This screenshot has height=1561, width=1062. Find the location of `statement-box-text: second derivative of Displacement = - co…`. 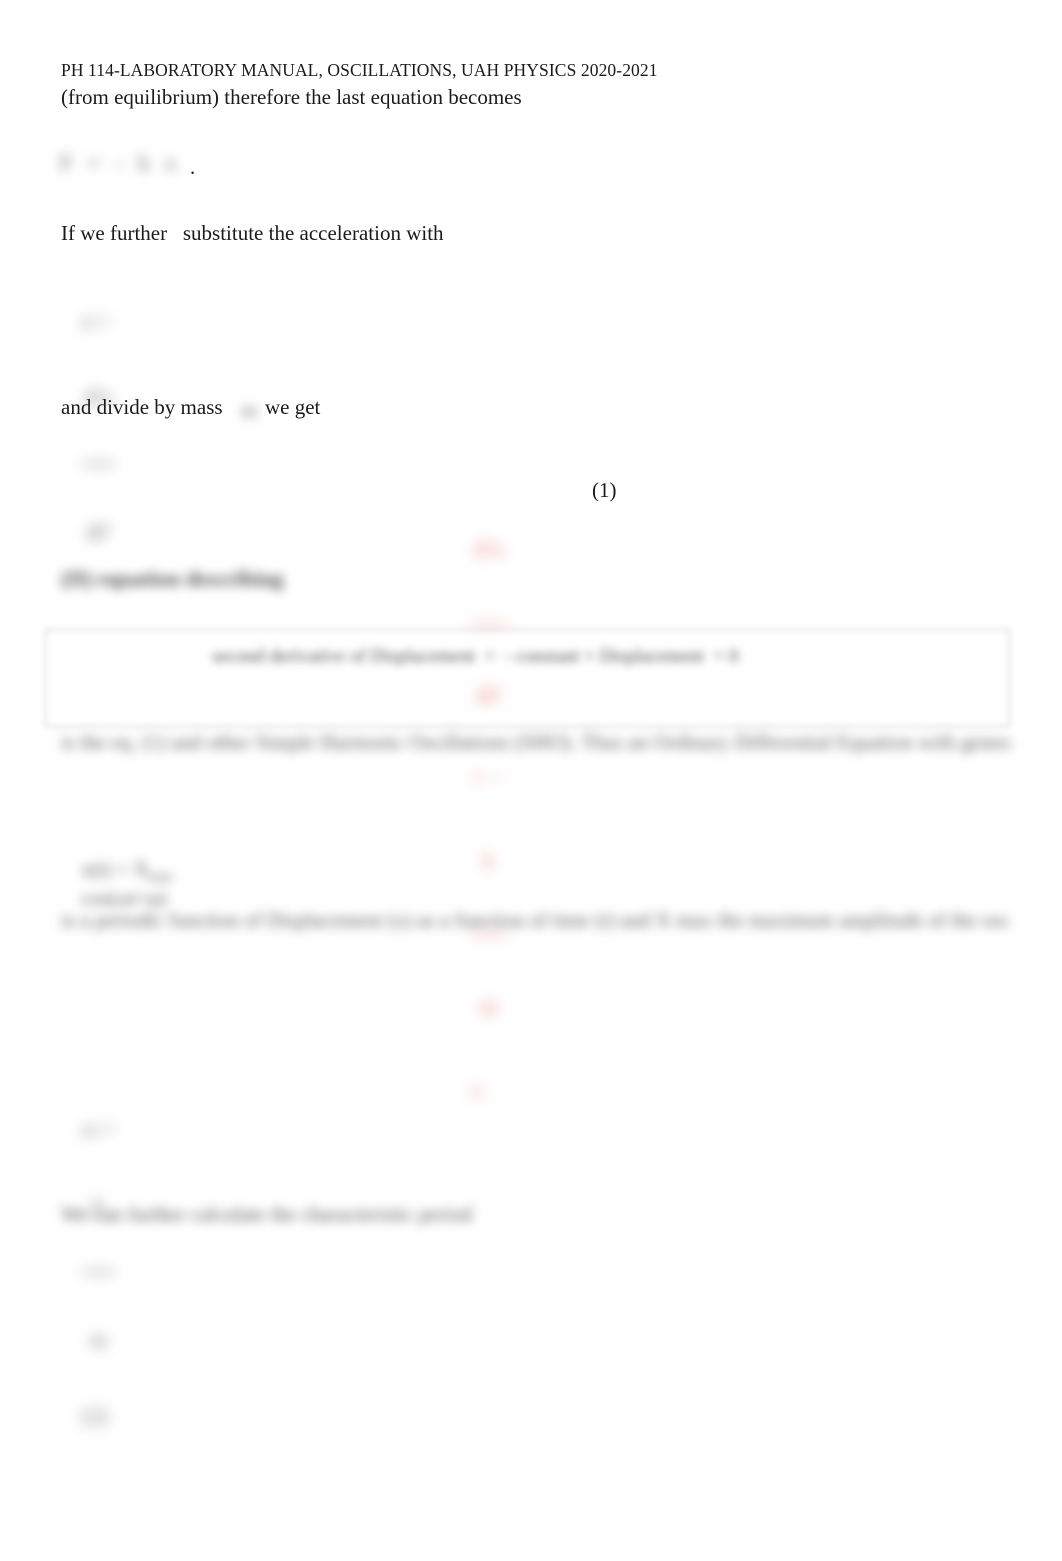

statement-box-text: second derivative of Displacement = - co… is located at coordinates (475, 656).